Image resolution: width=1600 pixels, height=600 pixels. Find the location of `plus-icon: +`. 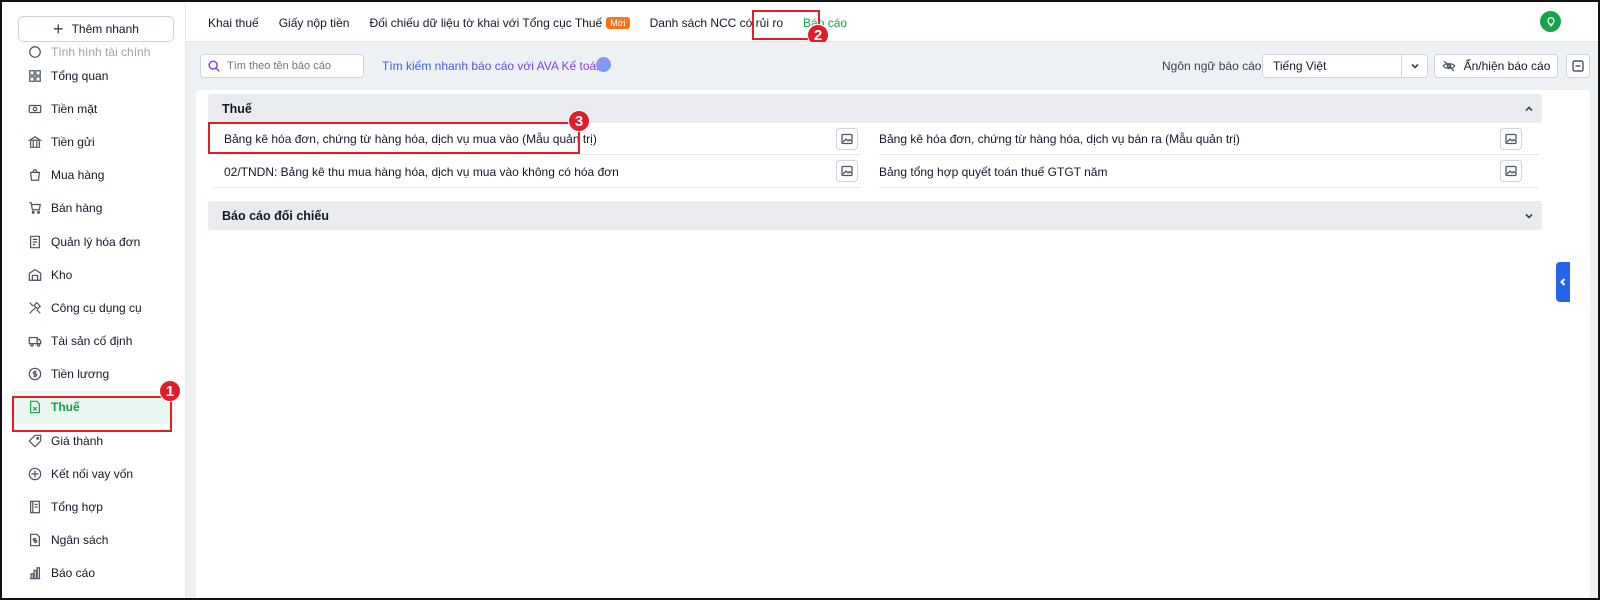

plus-icon: + is located at coordinates (58, 29).